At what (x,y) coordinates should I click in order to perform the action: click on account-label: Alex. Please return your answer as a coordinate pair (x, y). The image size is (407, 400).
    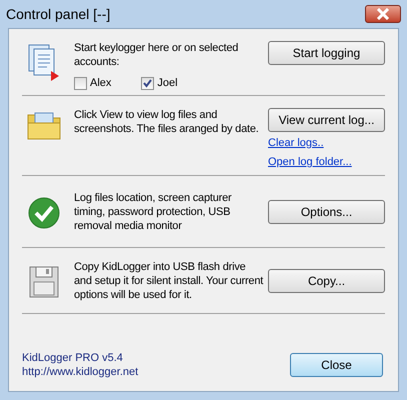
    Looking at the image, I should click on (101, 83).